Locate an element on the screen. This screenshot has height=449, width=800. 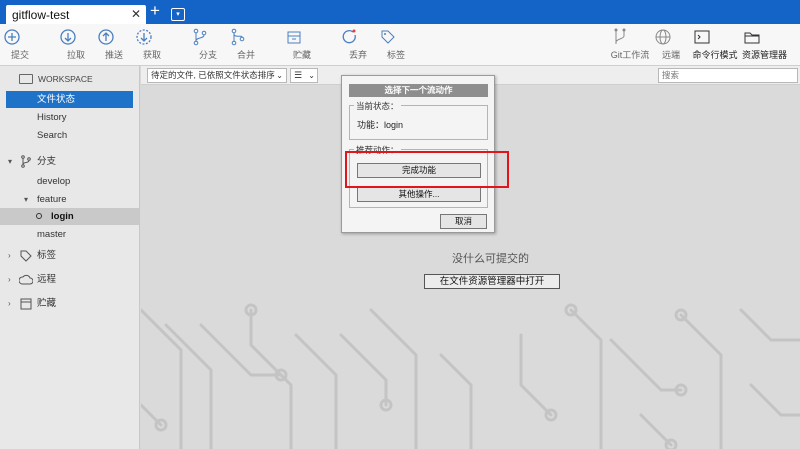
branches-label: 分支 is located at coordinates (47, 161).